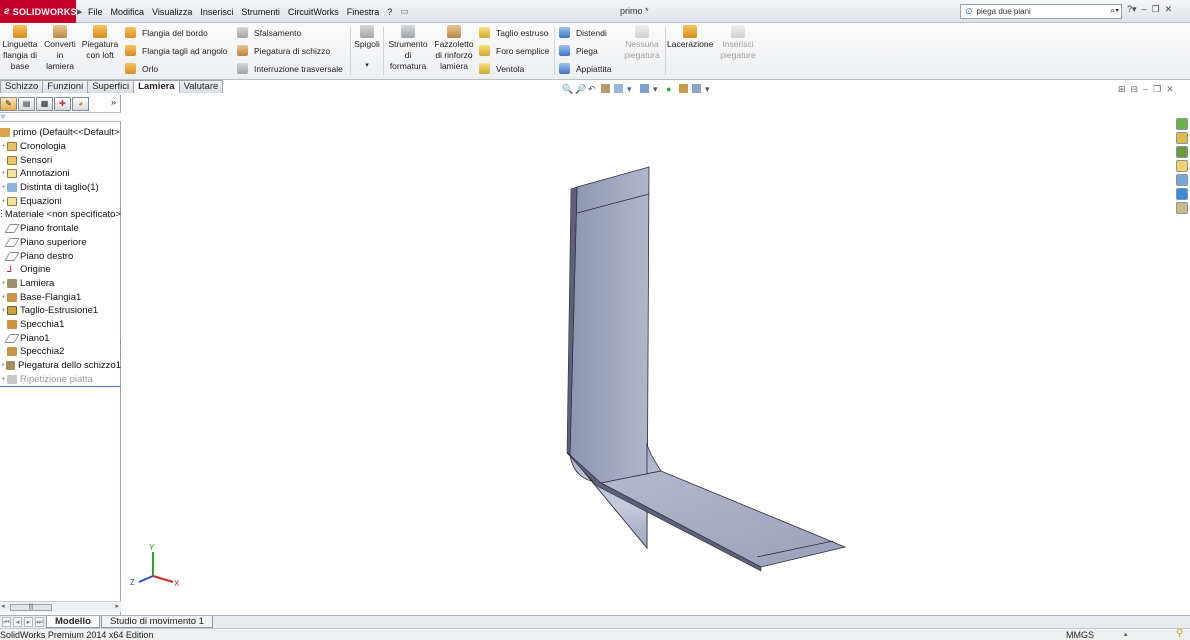 This screenshot has height=640, width=1190. What do you see at coordinates (17, 622) in the screenshot?
I see `prev-tab-icon: ◂` at bounding box center [17, 622].